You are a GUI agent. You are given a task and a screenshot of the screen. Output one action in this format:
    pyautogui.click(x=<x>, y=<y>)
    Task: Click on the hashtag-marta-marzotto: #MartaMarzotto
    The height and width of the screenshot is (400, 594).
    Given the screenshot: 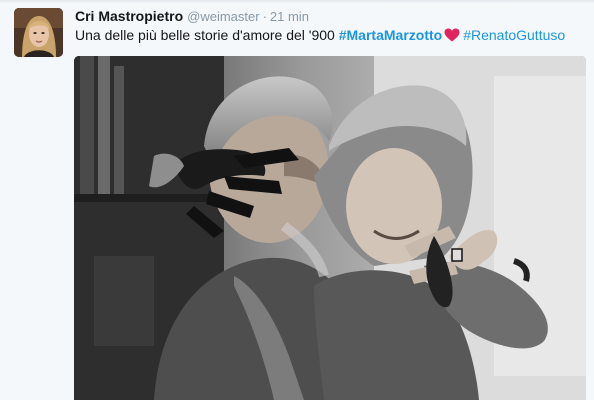 What is the action you would take?
    pyautogui.click(x=390, y=35)
    